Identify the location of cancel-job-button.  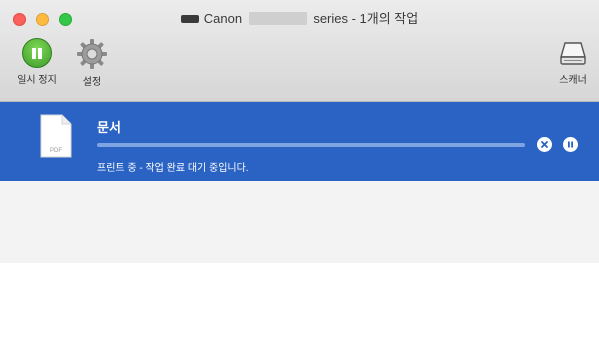
(544, 144).